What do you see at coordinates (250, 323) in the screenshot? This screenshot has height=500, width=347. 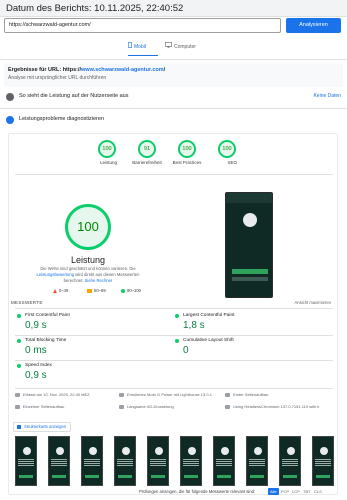 I see `metric-lcp: Largest Contentful Paint 1,8 s` at bounding box center [250, 323].